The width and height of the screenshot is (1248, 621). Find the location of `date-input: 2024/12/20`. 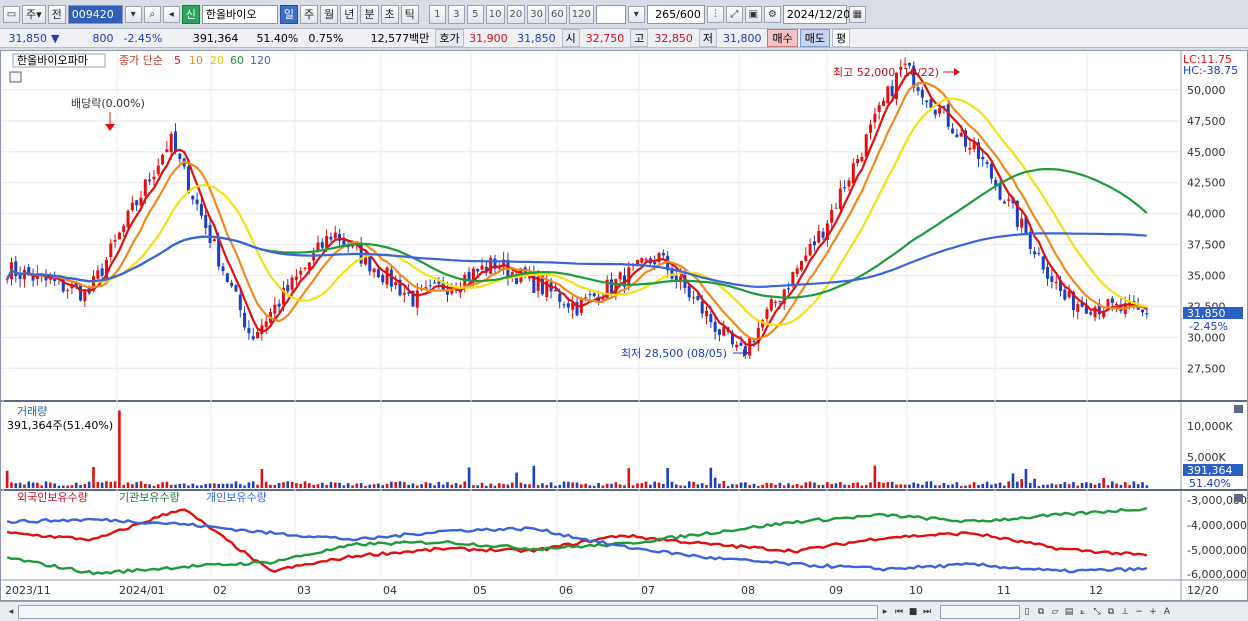

date-input: 2024/12/20 is located at coordinates (816, 14).